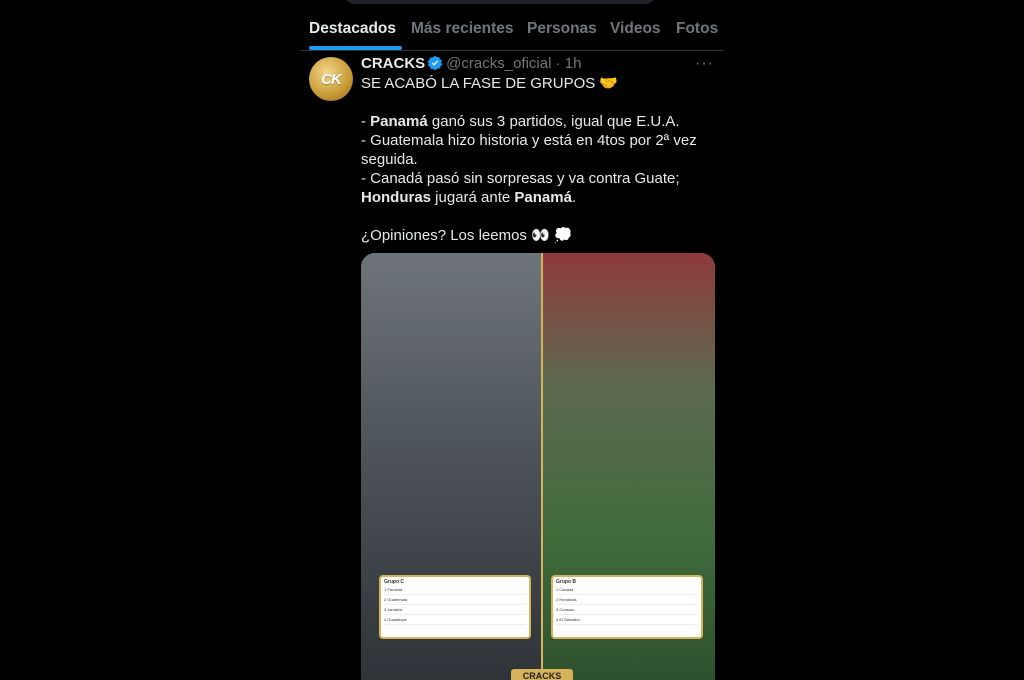  I want to click on tab-label: Videos, so click(635, 28).